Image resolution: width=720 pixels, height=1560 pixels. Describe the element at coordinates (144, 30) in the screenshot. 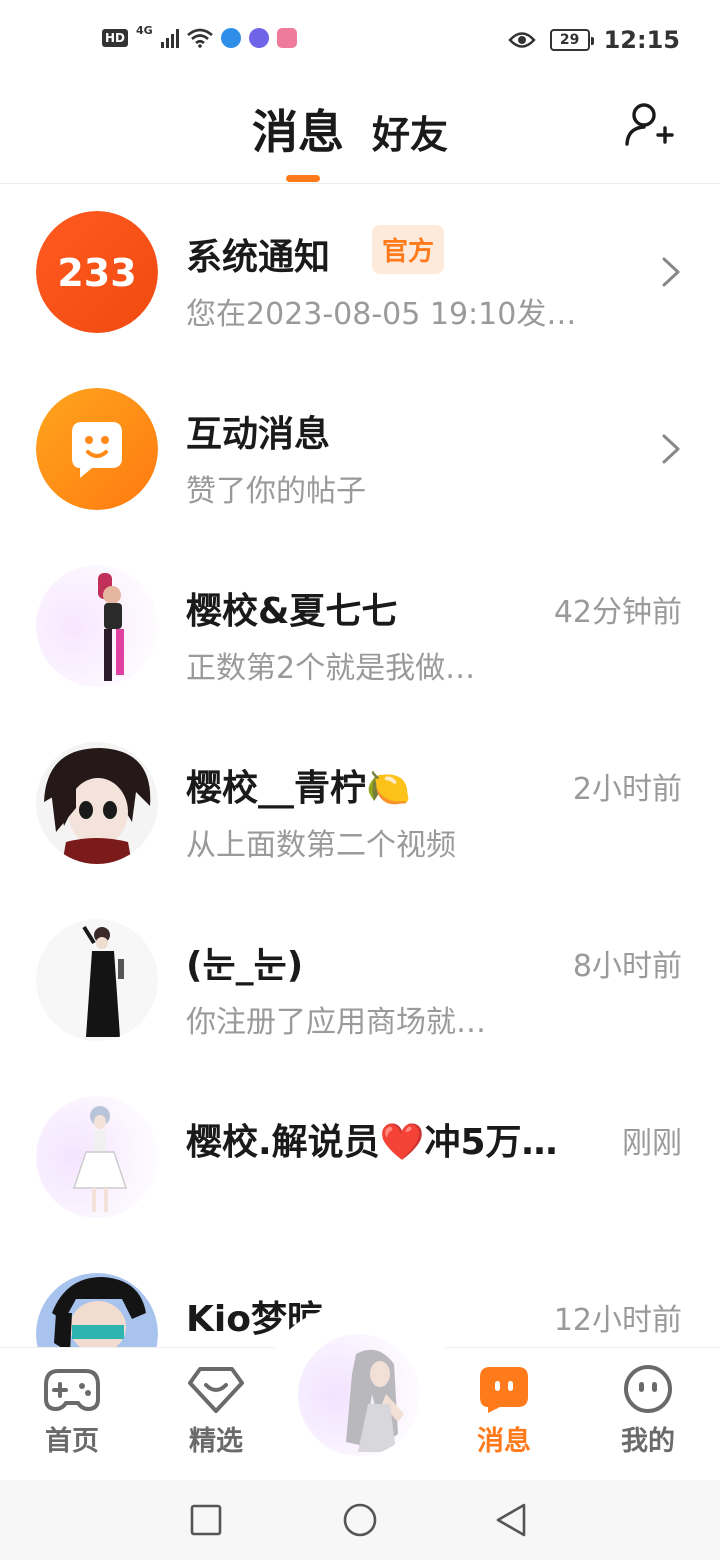

I see `network-type: 4G` at that location.